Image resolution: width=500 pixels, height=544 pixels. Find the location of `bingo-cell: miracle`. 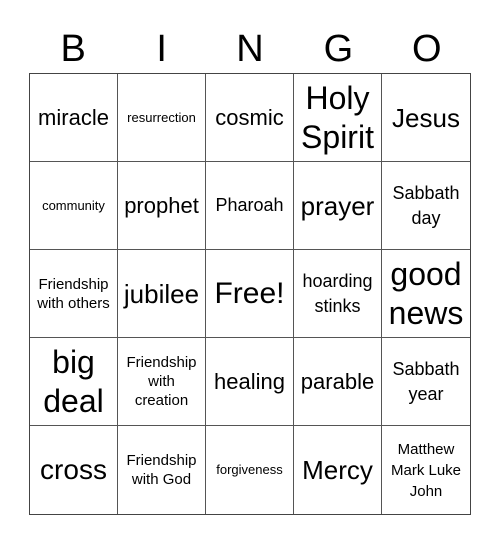

bingo-cell: miracle is located at coordinates (74, 118).